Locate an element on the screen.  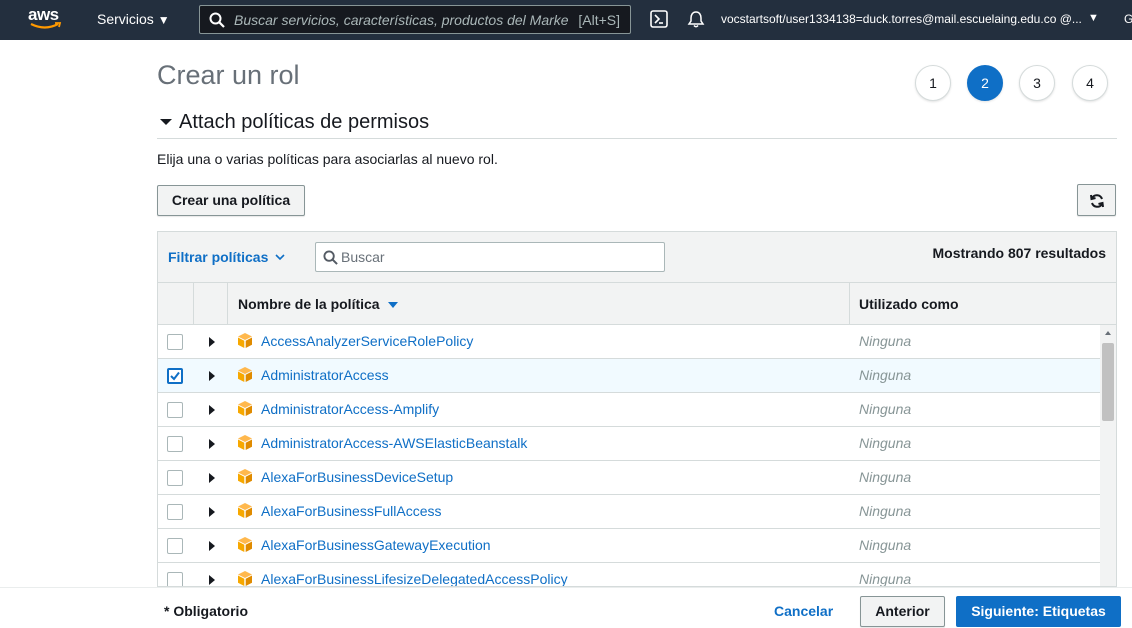
policy-name-link: AlexaForBusinessFullAccess is located at coordinates (351, 511).